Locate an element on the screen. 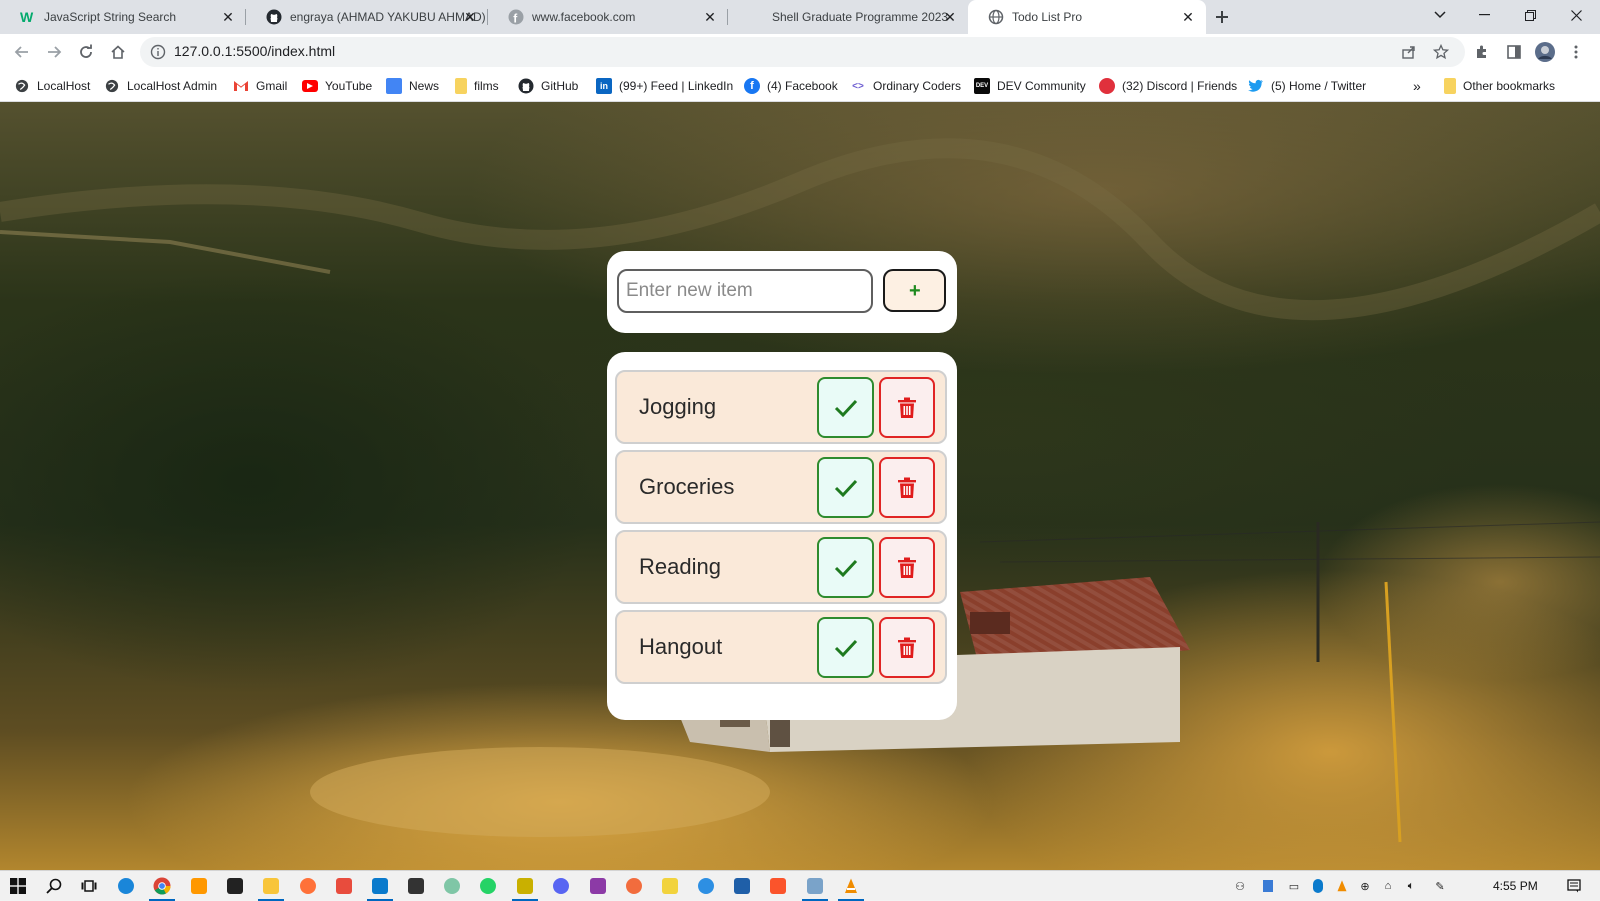 Image resolution: width=1600 pixels, height=901 pixels. minimize-button is located at coordinates (1484, 15).